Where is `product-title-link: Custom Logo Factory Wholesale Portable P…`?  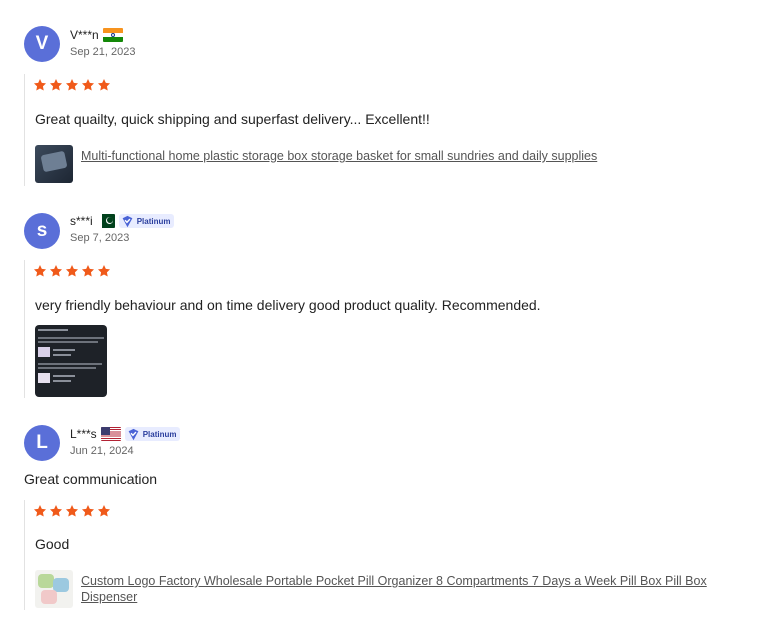
product-title-link: Custom Logo Factory Wholesale Portable P… is located at coordinates (415, 589).